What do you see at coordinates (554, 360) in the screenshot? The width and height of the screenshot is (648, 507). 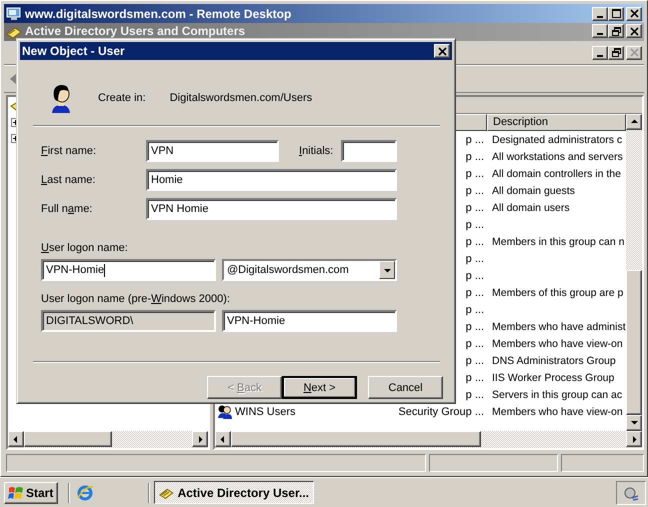 I see `table-cell: DNS Administrators Group` at bounding box center [554, 360].